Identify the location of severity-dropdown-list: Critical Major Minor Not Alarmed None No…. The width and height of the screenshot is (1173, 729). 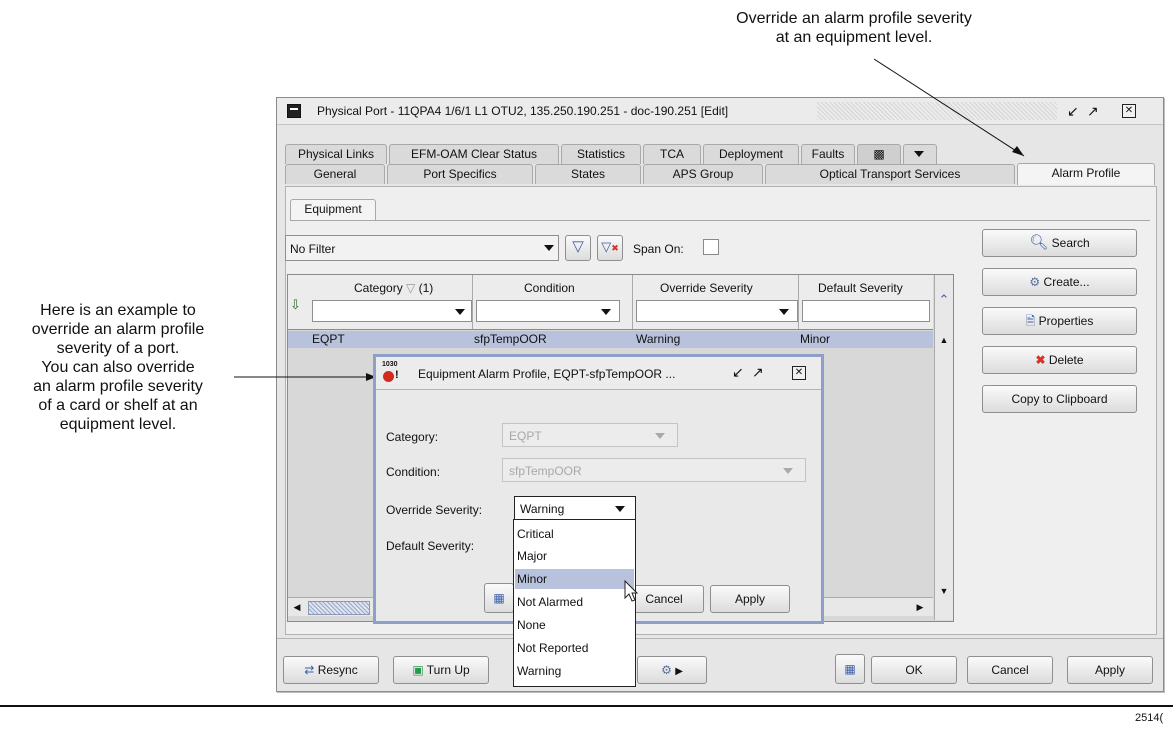
(574, 603).